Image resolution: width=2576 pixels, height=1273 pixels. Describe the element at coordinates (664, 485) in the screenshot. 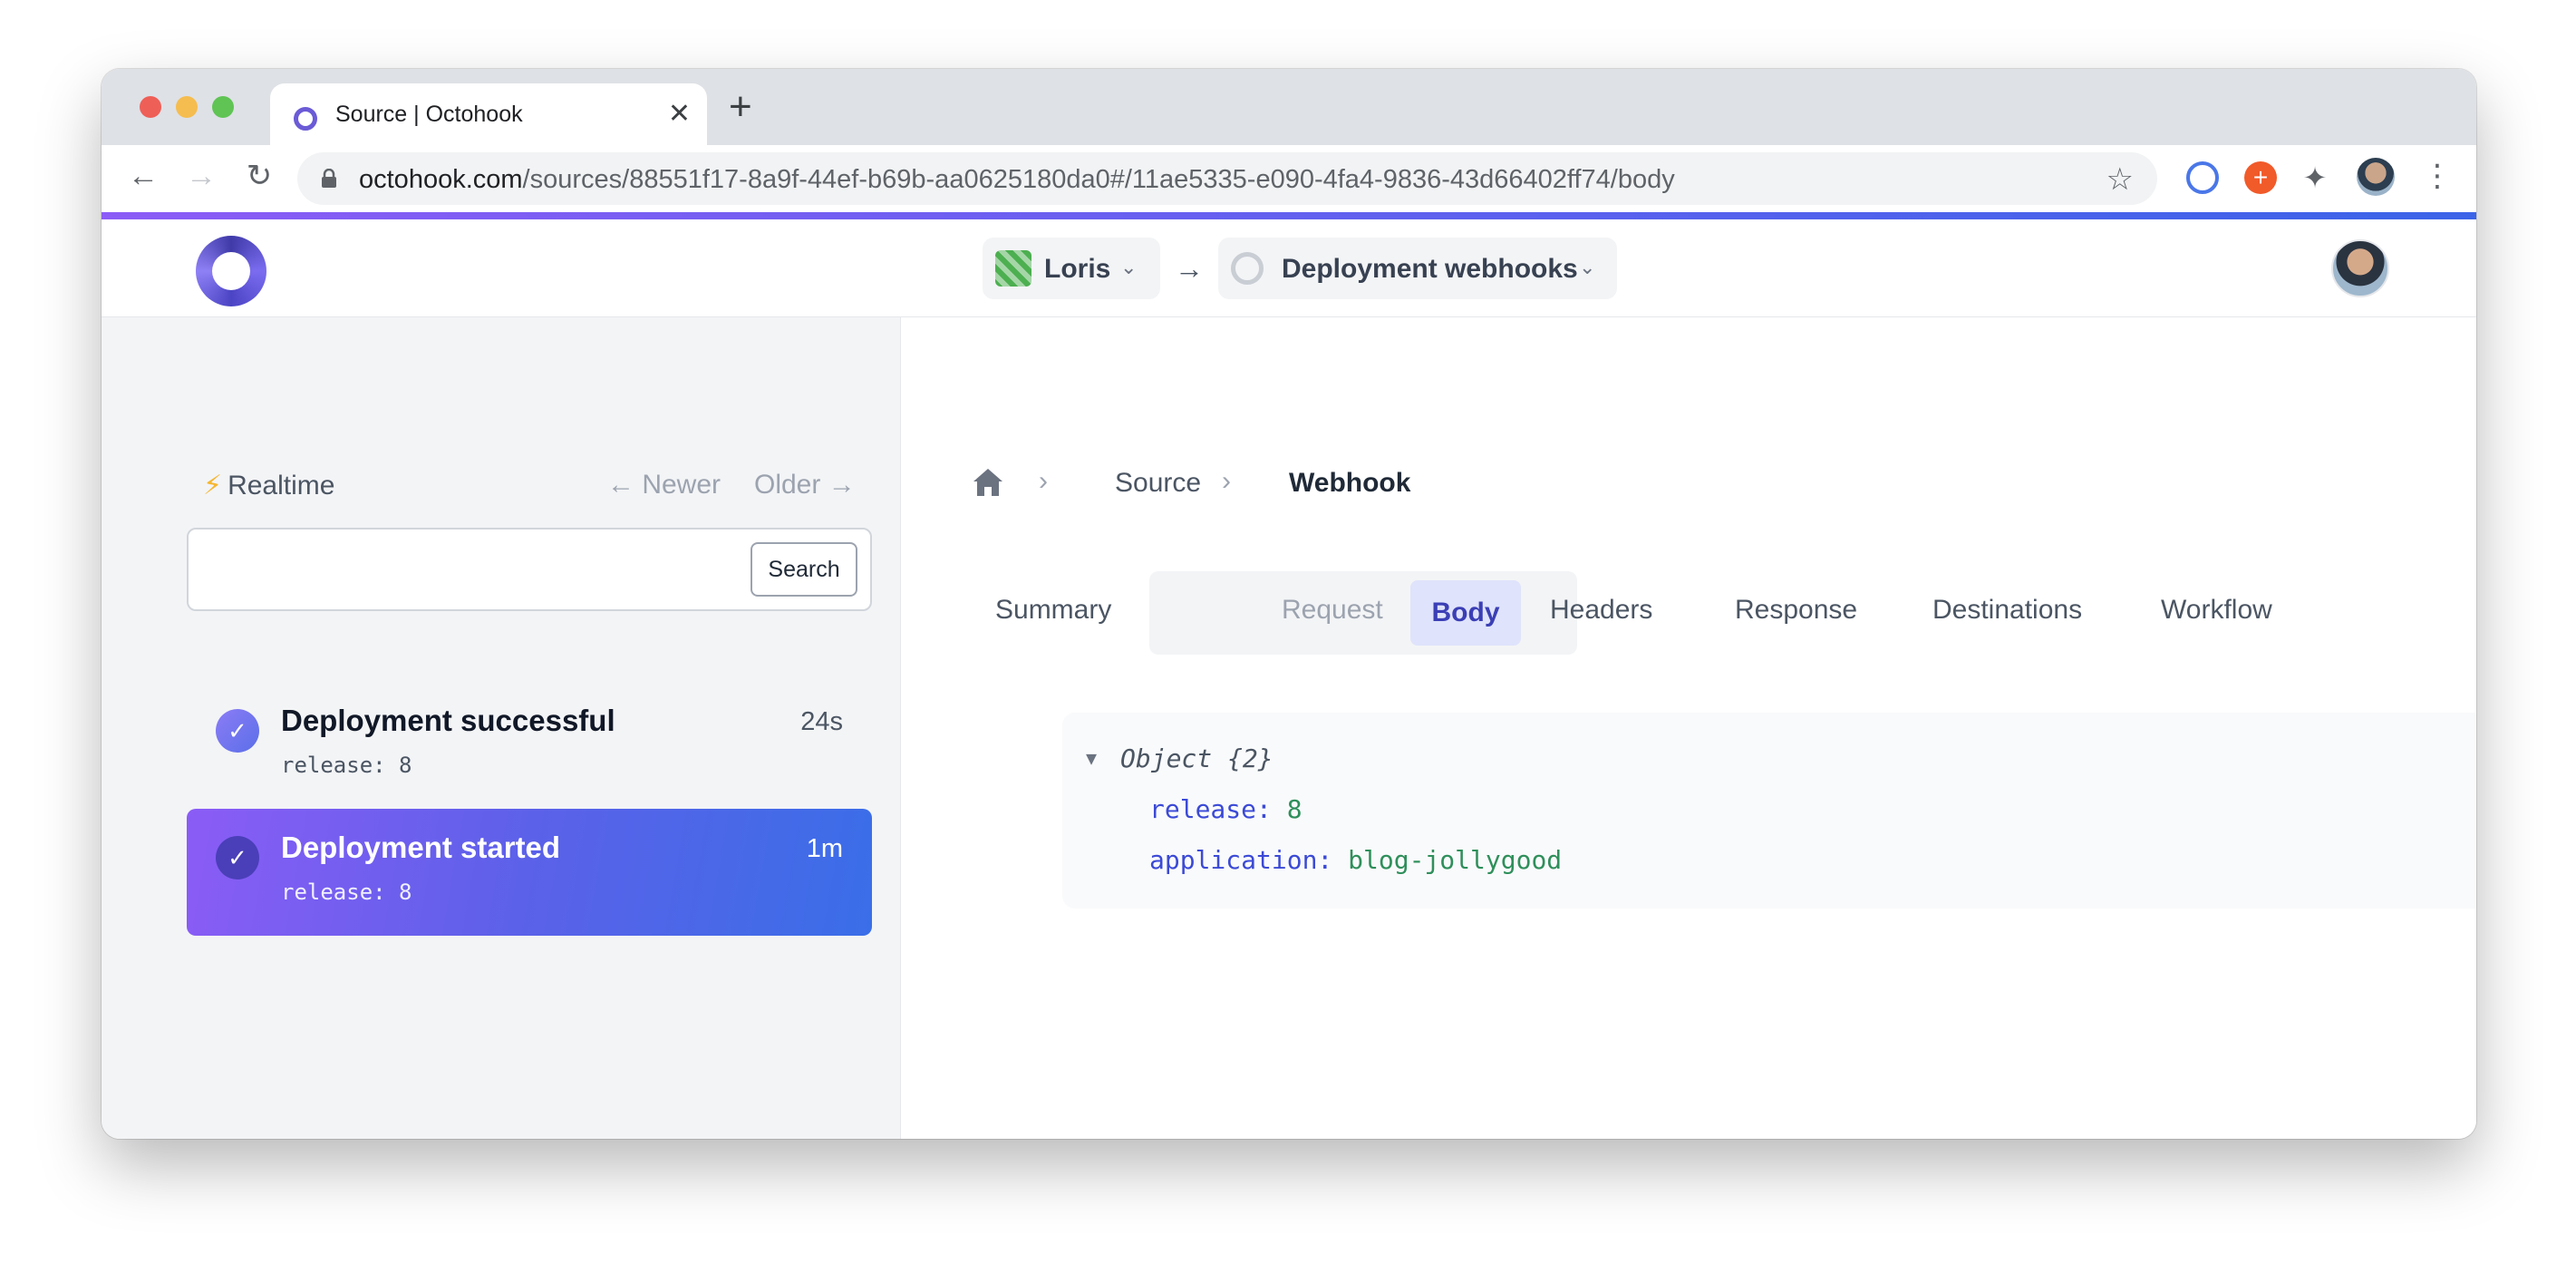

I see `newer-link: ← Newer` at that location.